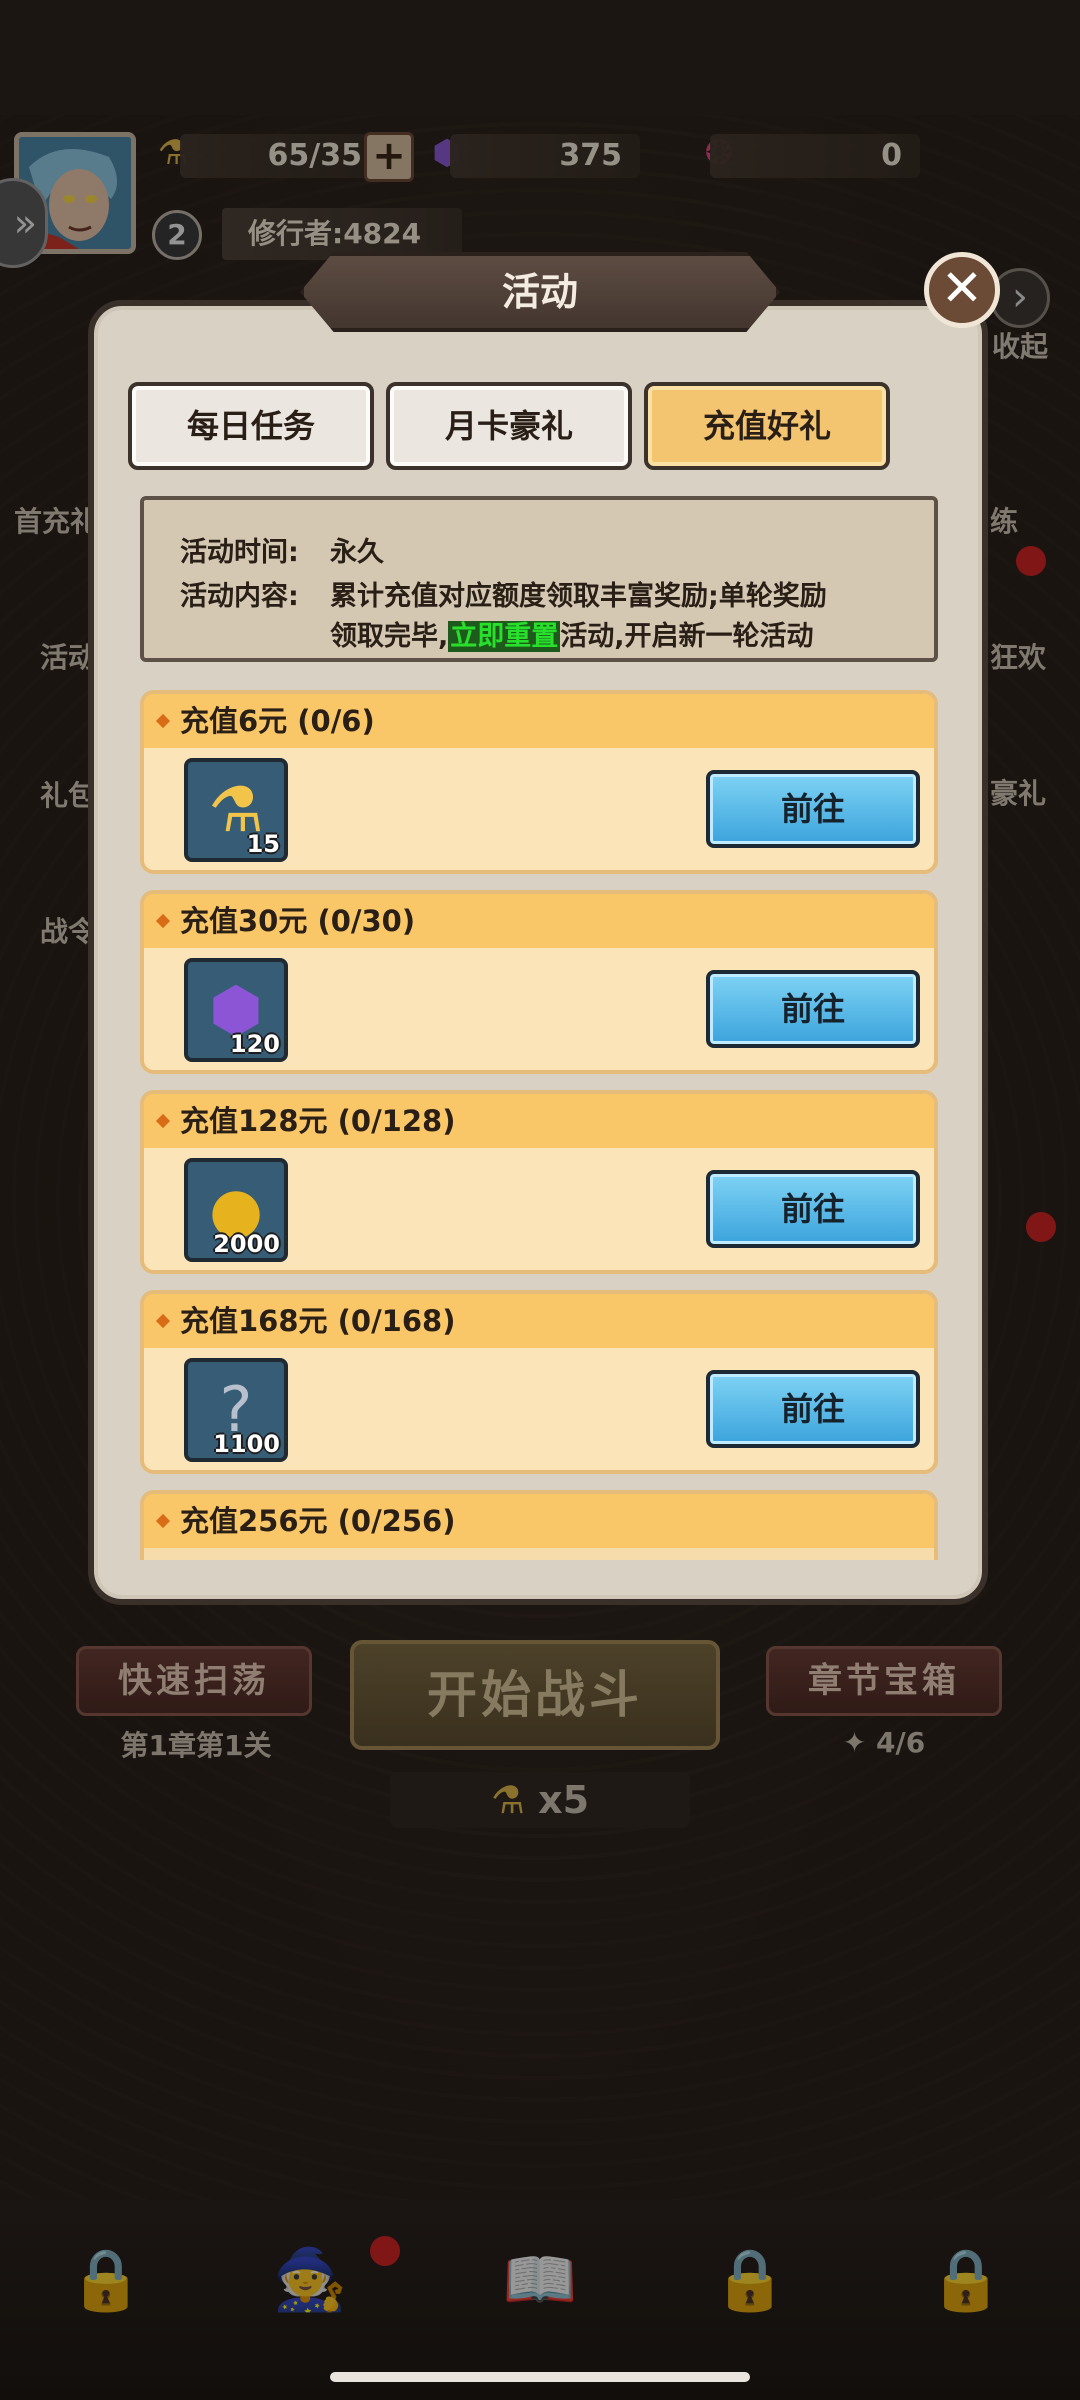  I want to click on activity-content-line2-post: 活动,开启新一轮活动, so click(687, 636).